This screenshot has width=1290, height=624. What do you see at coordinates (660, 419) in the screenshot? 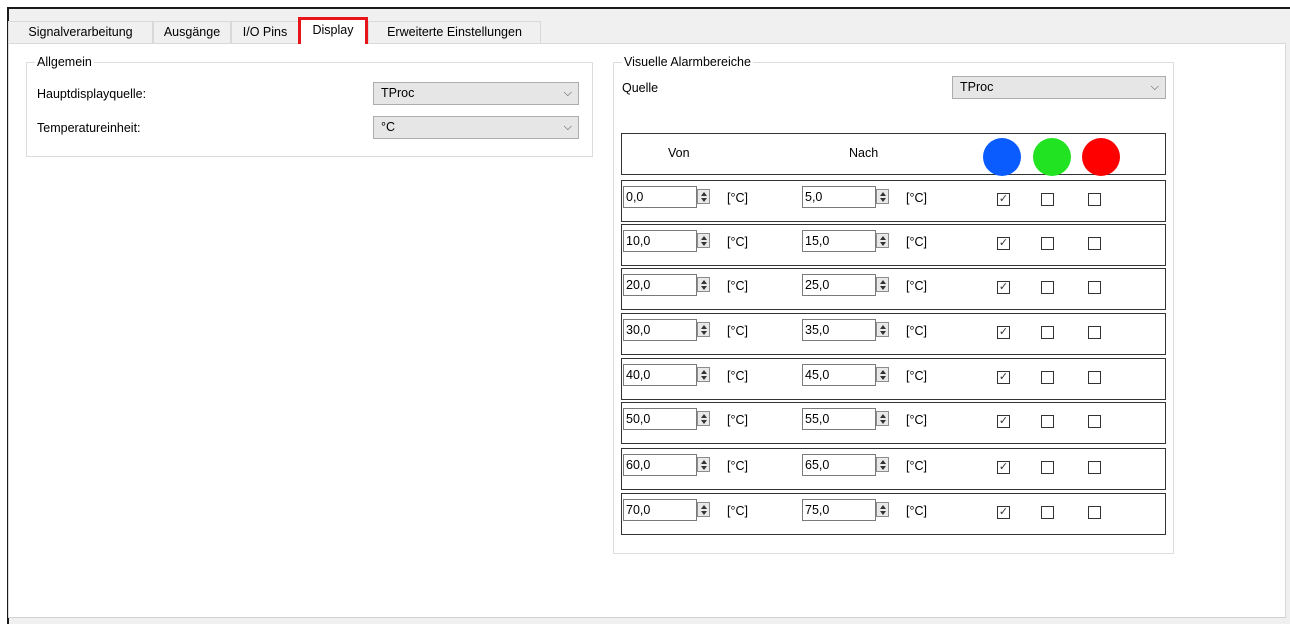
I see `from-value-input: 50,0` at bounding box center [660, 419].